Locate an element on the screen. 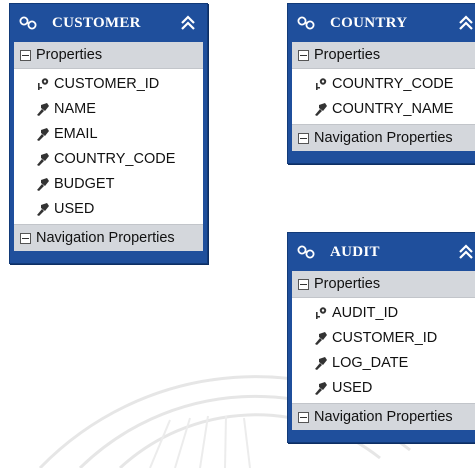 The height and width of the screenshot is (468, 475). property-list: AUDIT_ID CUSTOMER_ID LOG_DATE USED is located at coordinates (383, 350).